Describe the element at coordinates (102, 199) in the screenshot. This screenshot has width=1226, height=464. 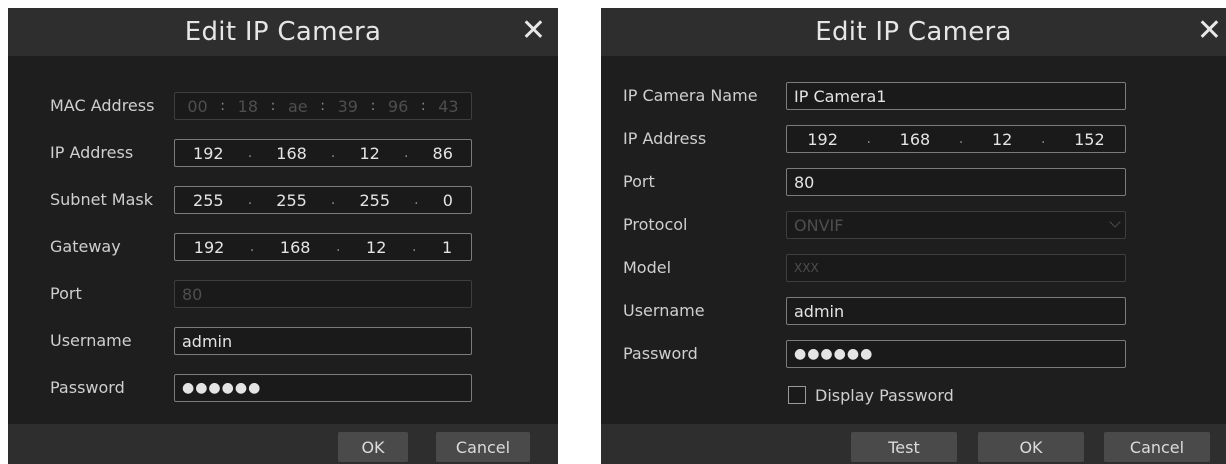
I see `subnet-mask-label: Subnet Mask` at that location.